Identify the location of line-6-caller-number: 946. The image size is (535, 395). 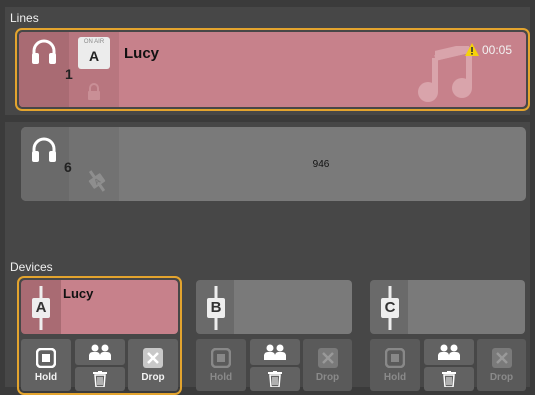
(321, 164).